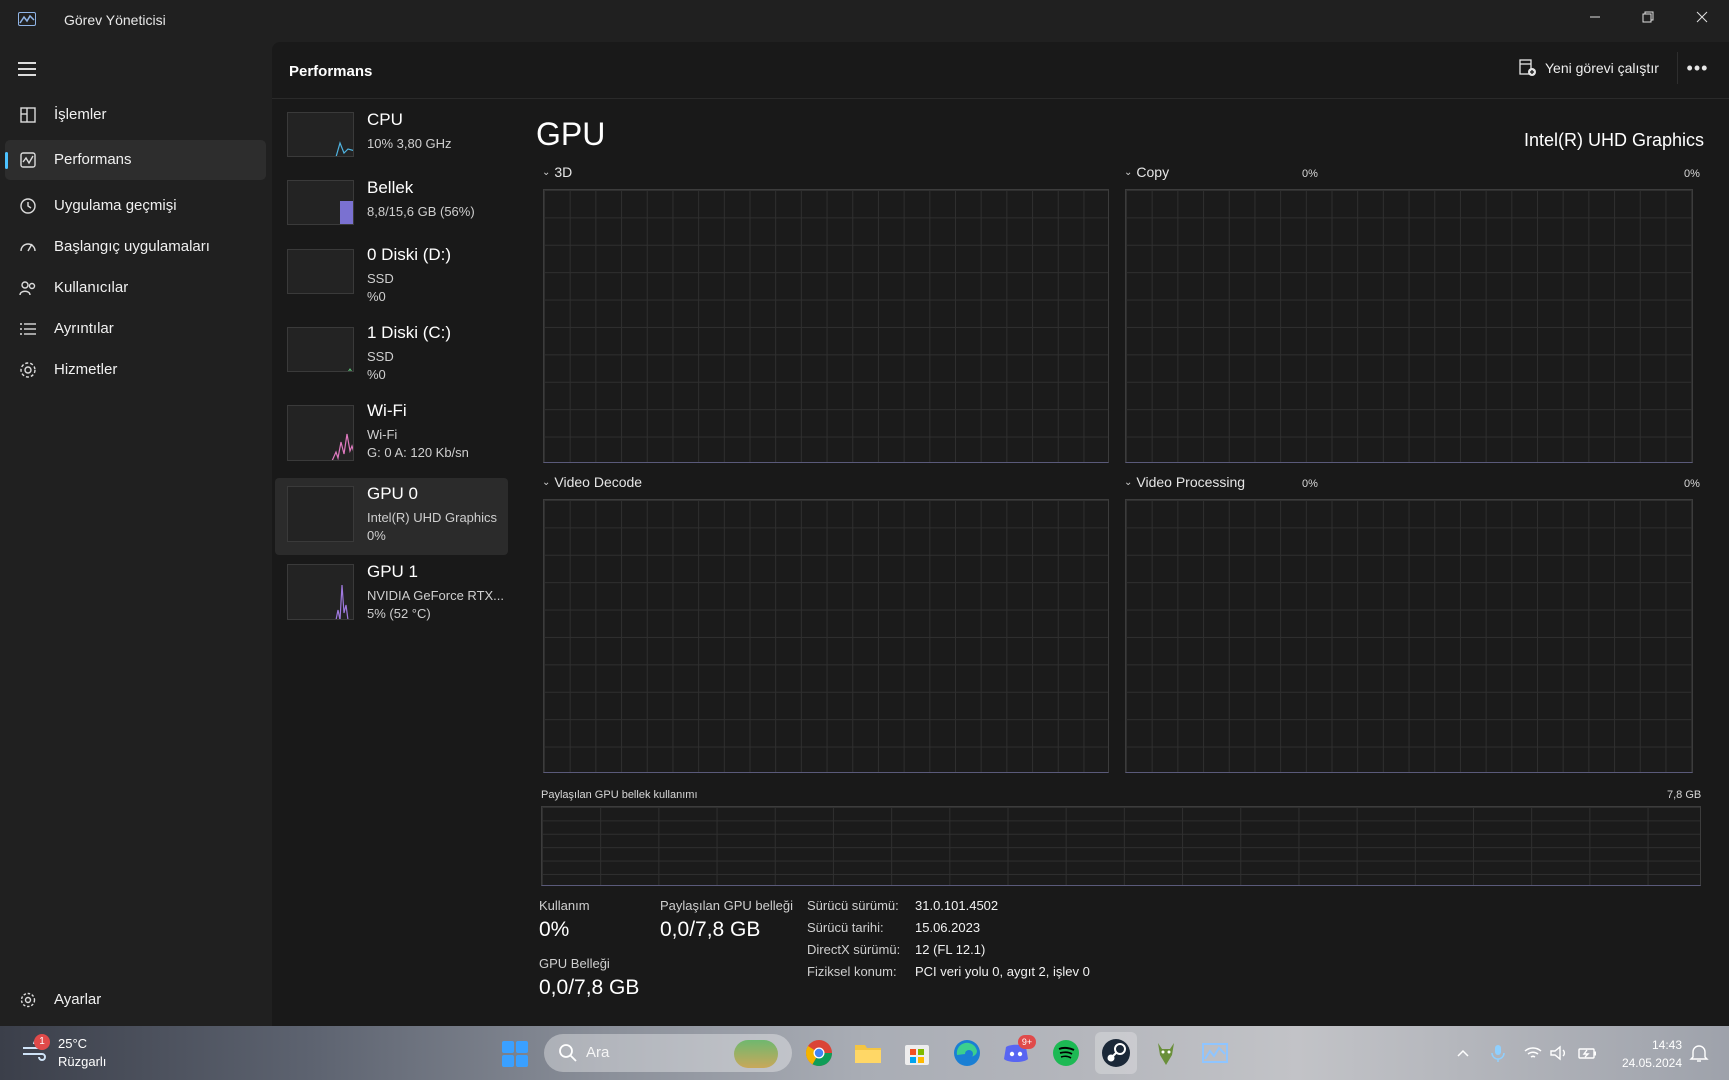 Image resolution: width=1729 pixels, height=1080 pixels. Describe the element at coordinates (382, 434) in the screenshot. I see `device-type: Wi-Fi` at that location.